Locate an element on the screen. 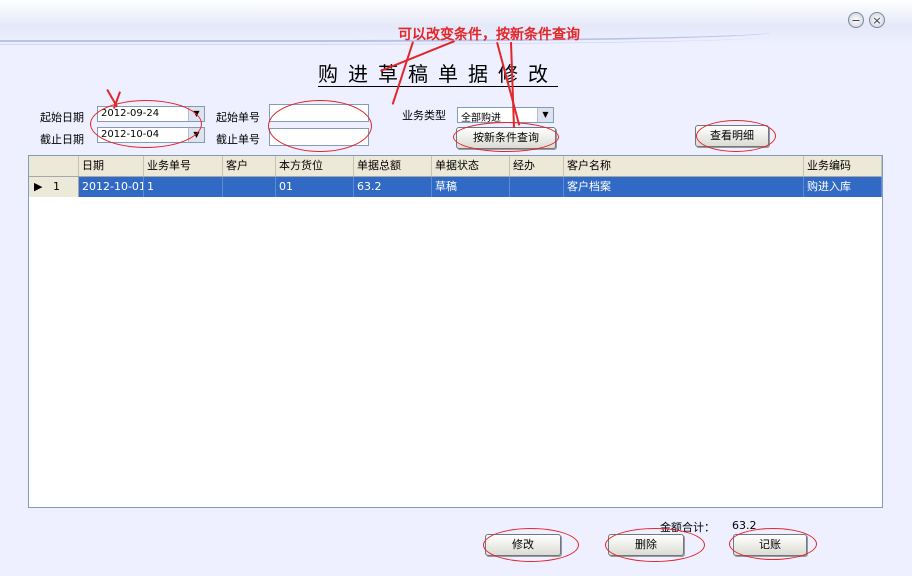  end-no-label: 截止单号 is located at coordinates (238, 139).